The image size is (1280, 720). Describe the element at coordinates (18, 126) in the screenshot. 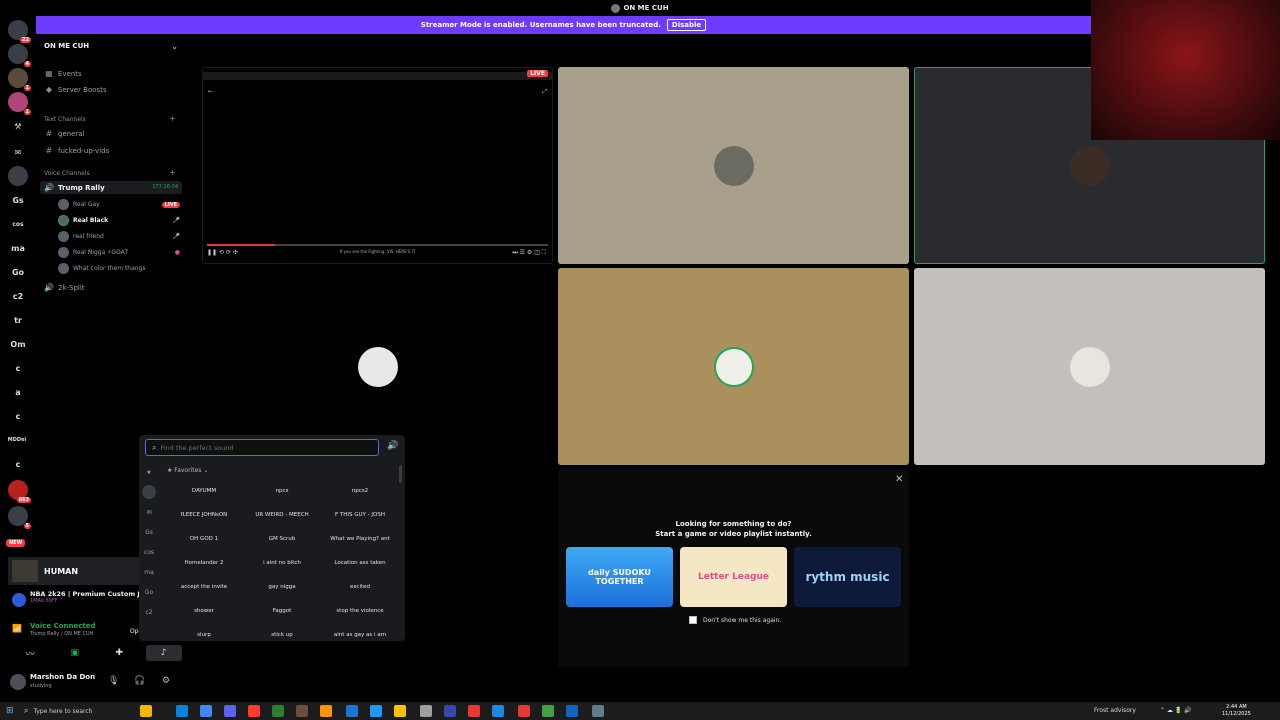

I see `server-icon-4: ⚒` at that location.